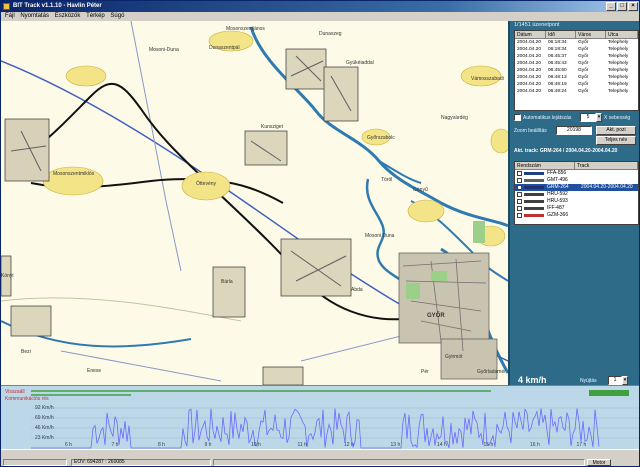 This screenshot has width=640, height=467. What do you see at coordinates (95, 16) in the screenshot?
I see `menu-map: Térkép` at bounding box center [95, 16].